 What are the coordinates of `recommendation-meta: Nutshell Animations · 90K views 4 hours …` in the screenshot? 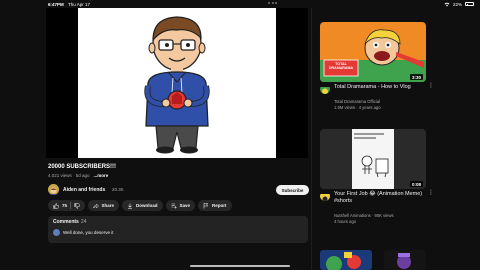 It's located at (380, 219).